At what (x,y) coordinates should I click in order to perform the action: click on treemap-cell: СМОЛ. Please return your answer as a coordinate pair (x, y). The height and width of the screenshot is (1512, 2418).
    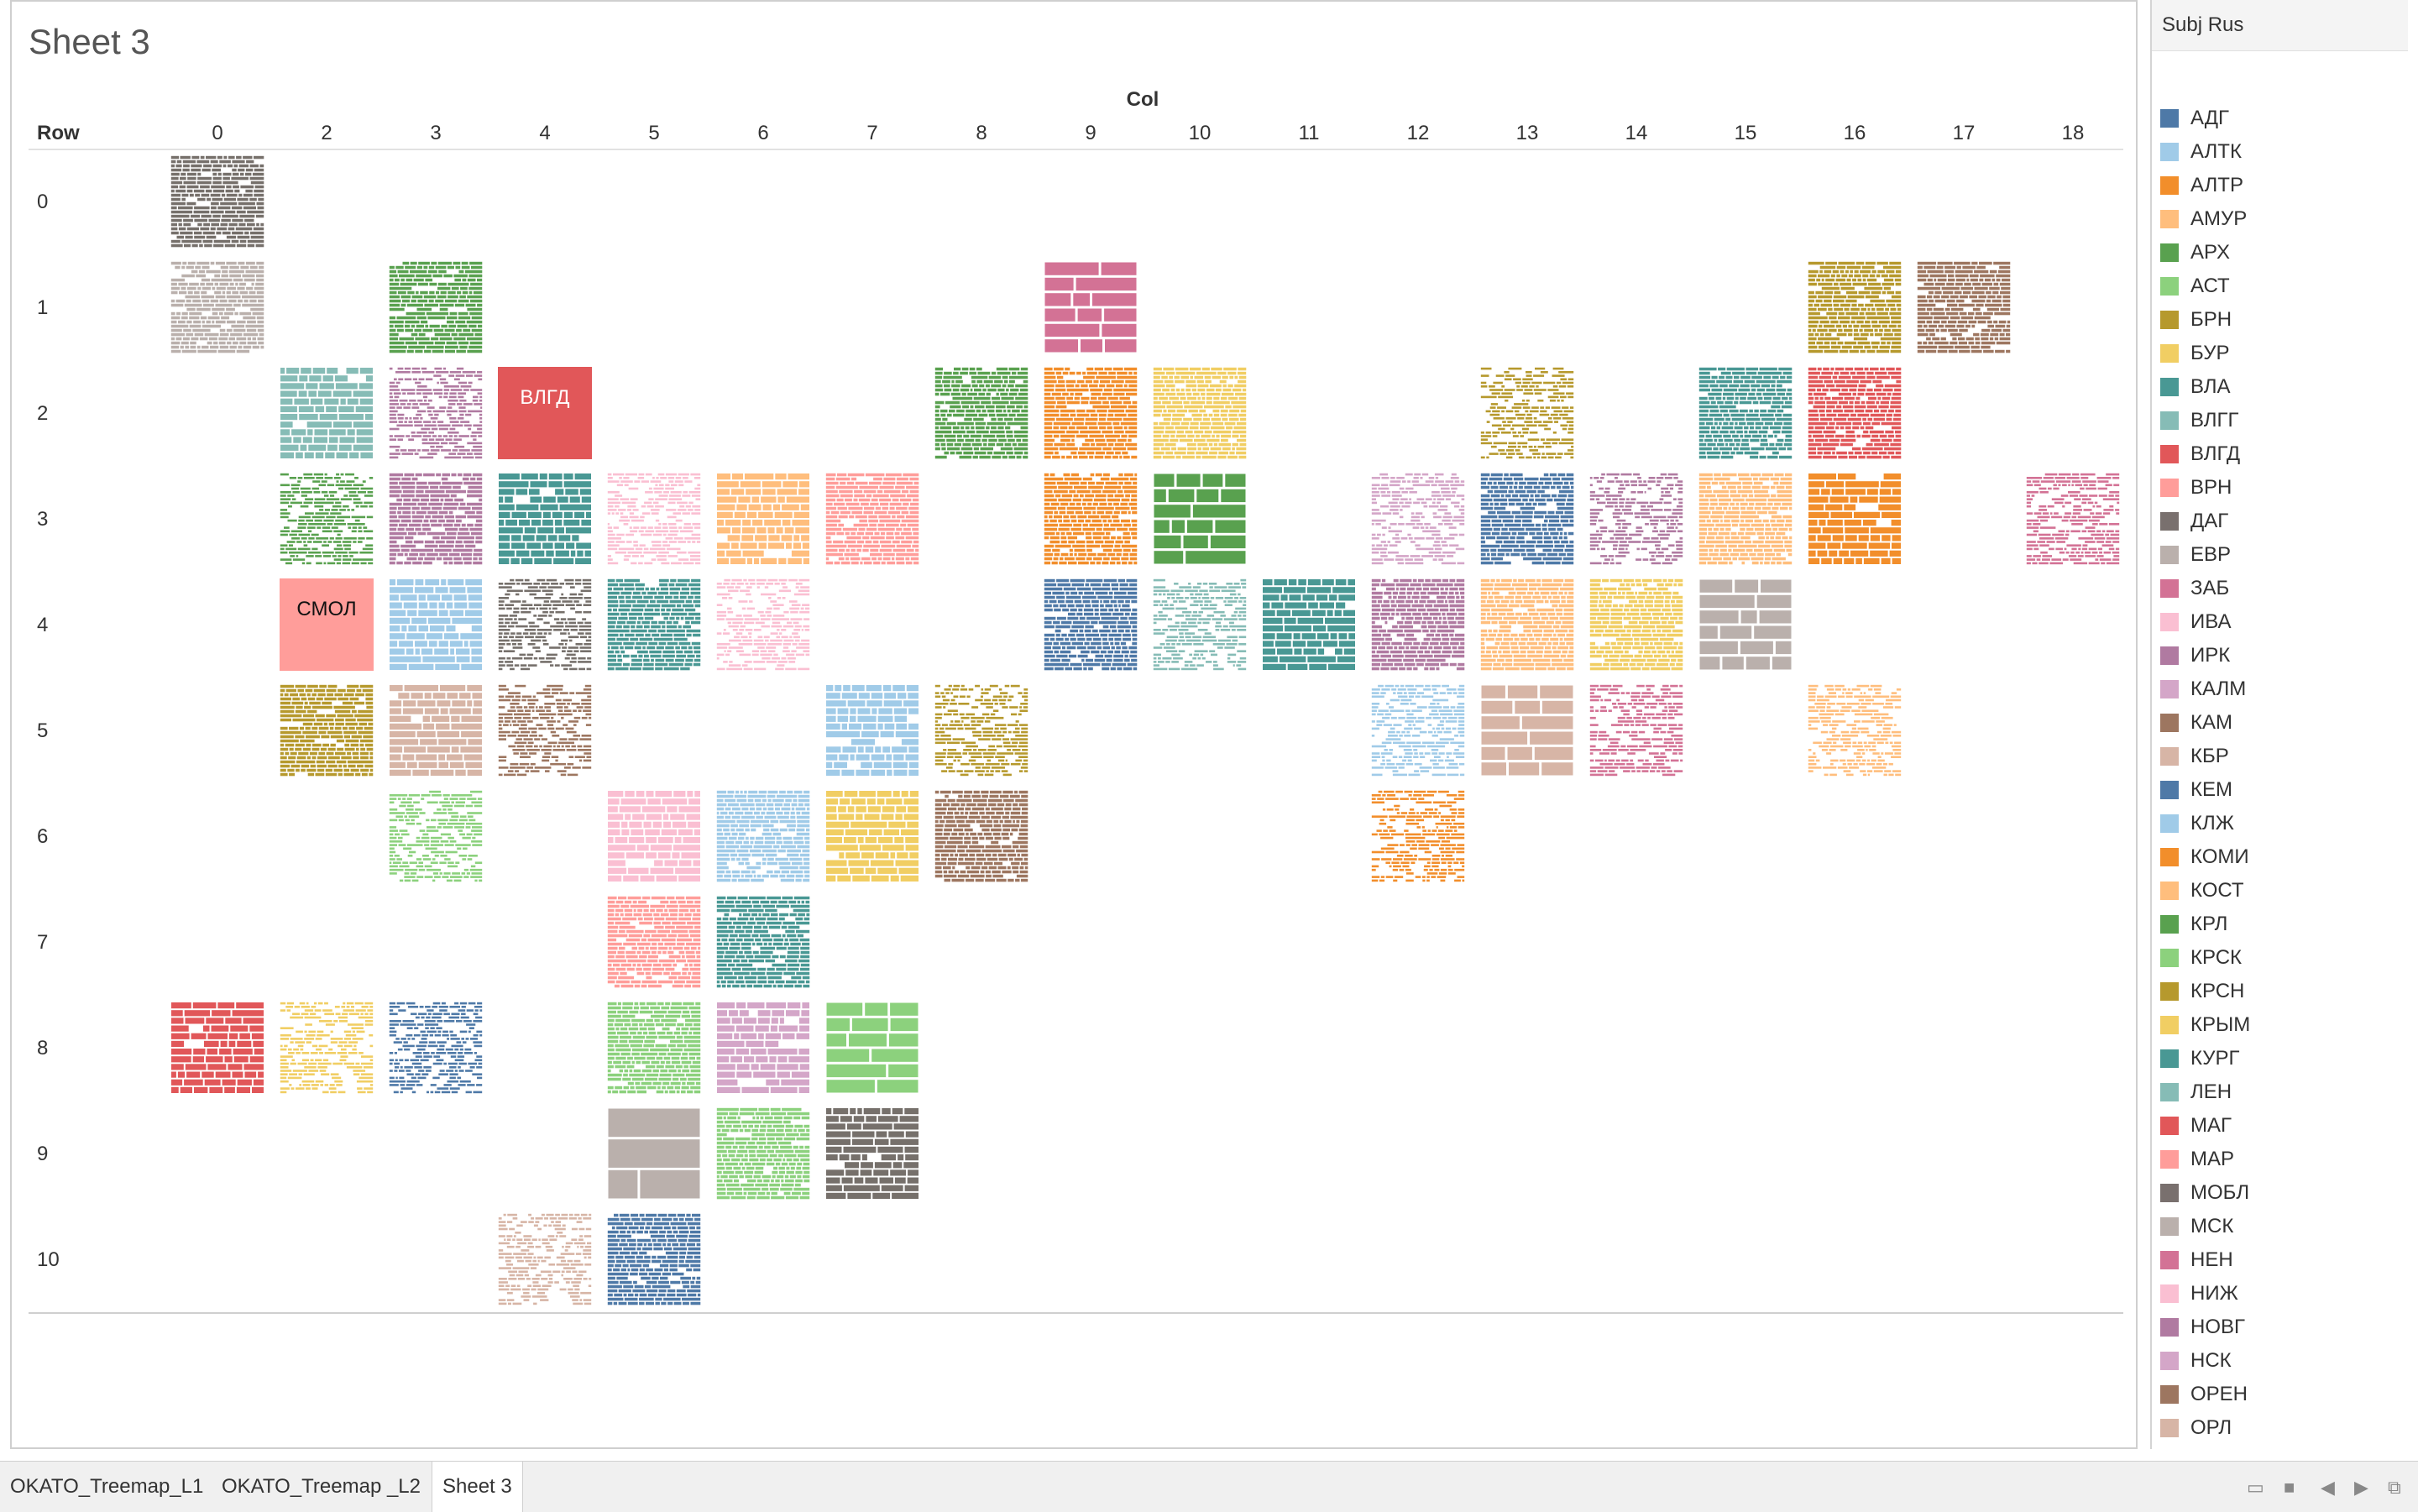
    Looking at the image, I should click on (327, 624).